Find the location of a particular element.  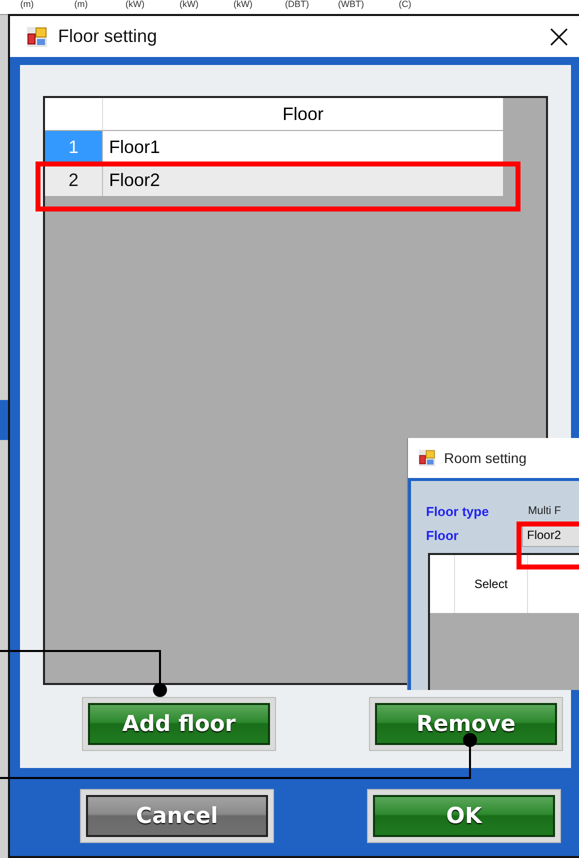

table-cell: Floor1 is located at coordinates (303, 147).